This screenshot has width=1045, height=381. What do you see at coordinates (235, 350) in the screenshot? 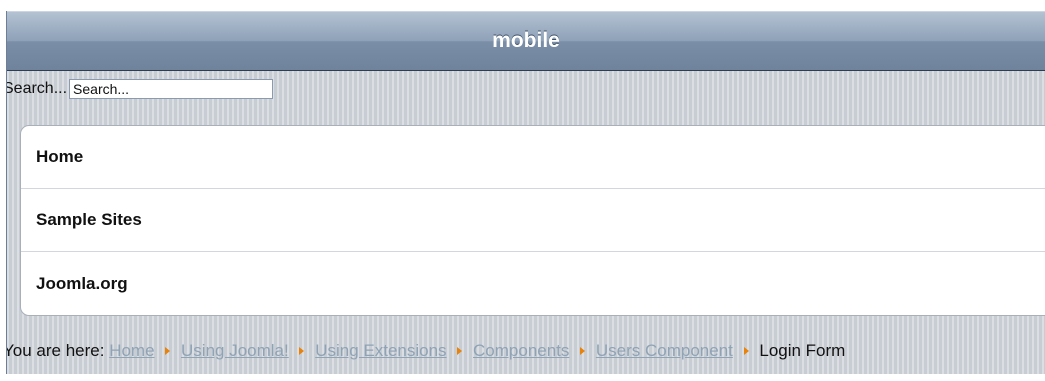
I see `breadcrumb-link-using-joomla: Using Joomla!` at bounding box center [235, 350].